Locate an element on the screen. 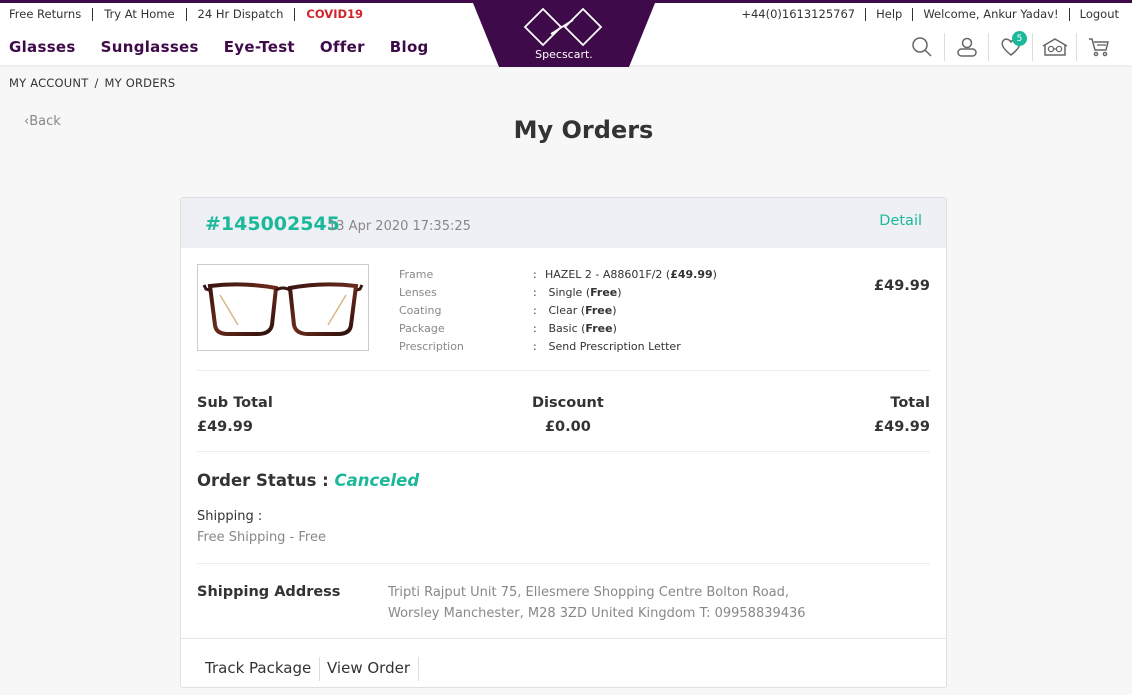  order-id: #145002545 is located at coordinates (272, 224).